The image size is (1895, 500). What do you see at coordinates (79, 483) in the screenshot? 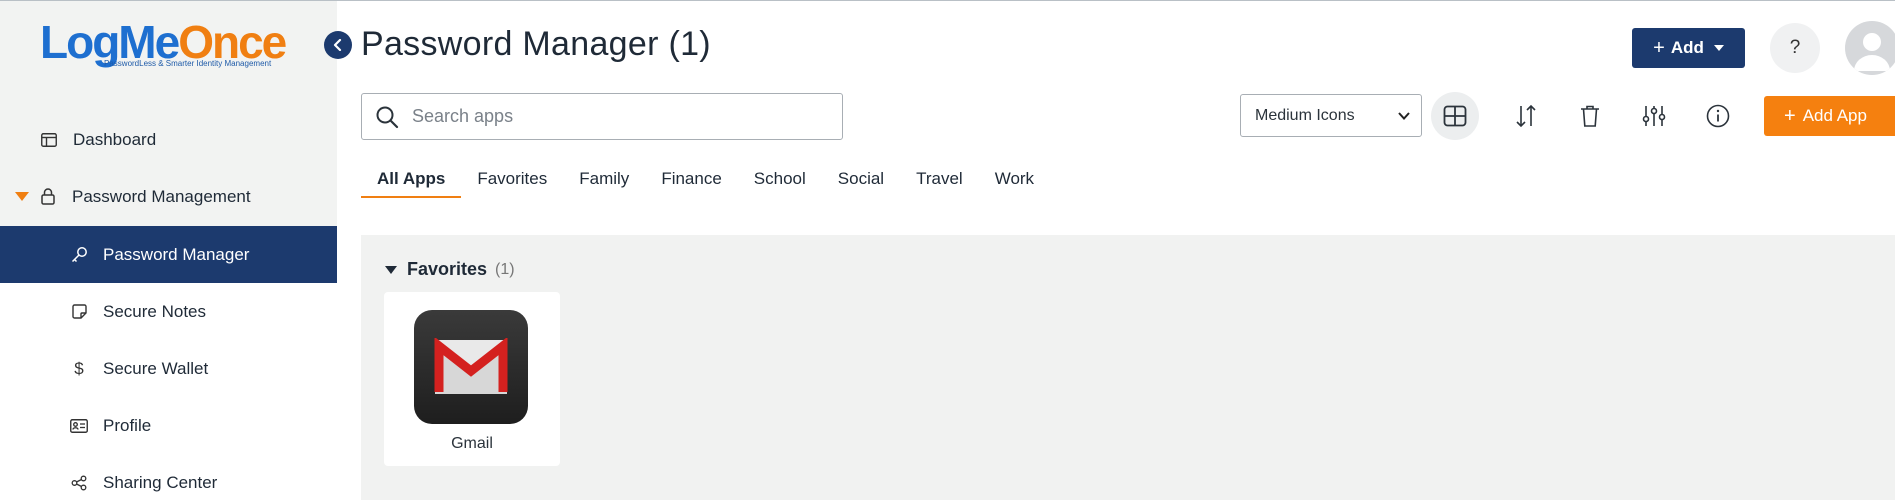
I see `share-icon` at bounding box center [79, 483].